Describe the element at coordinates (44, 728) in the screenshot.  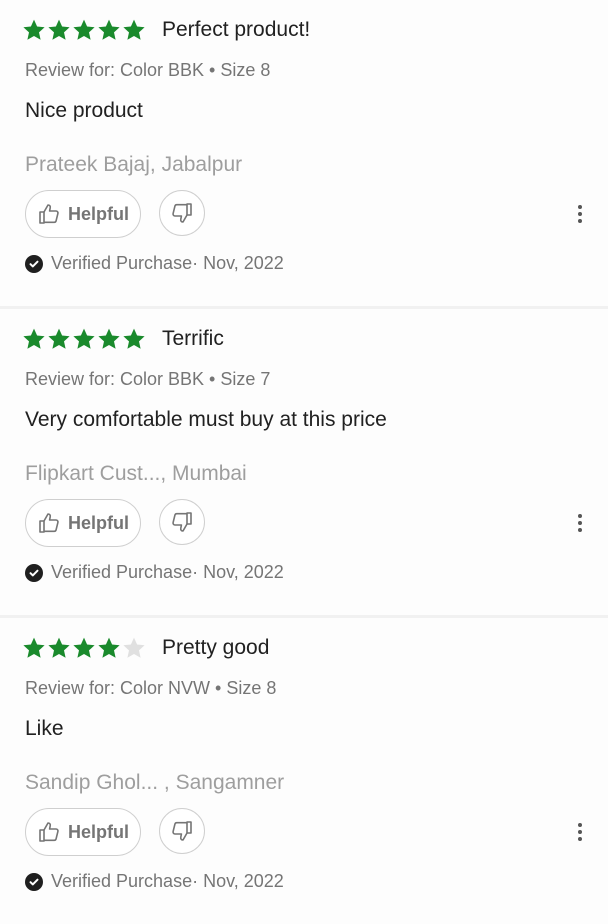
I see `review-body: Like` at that location.